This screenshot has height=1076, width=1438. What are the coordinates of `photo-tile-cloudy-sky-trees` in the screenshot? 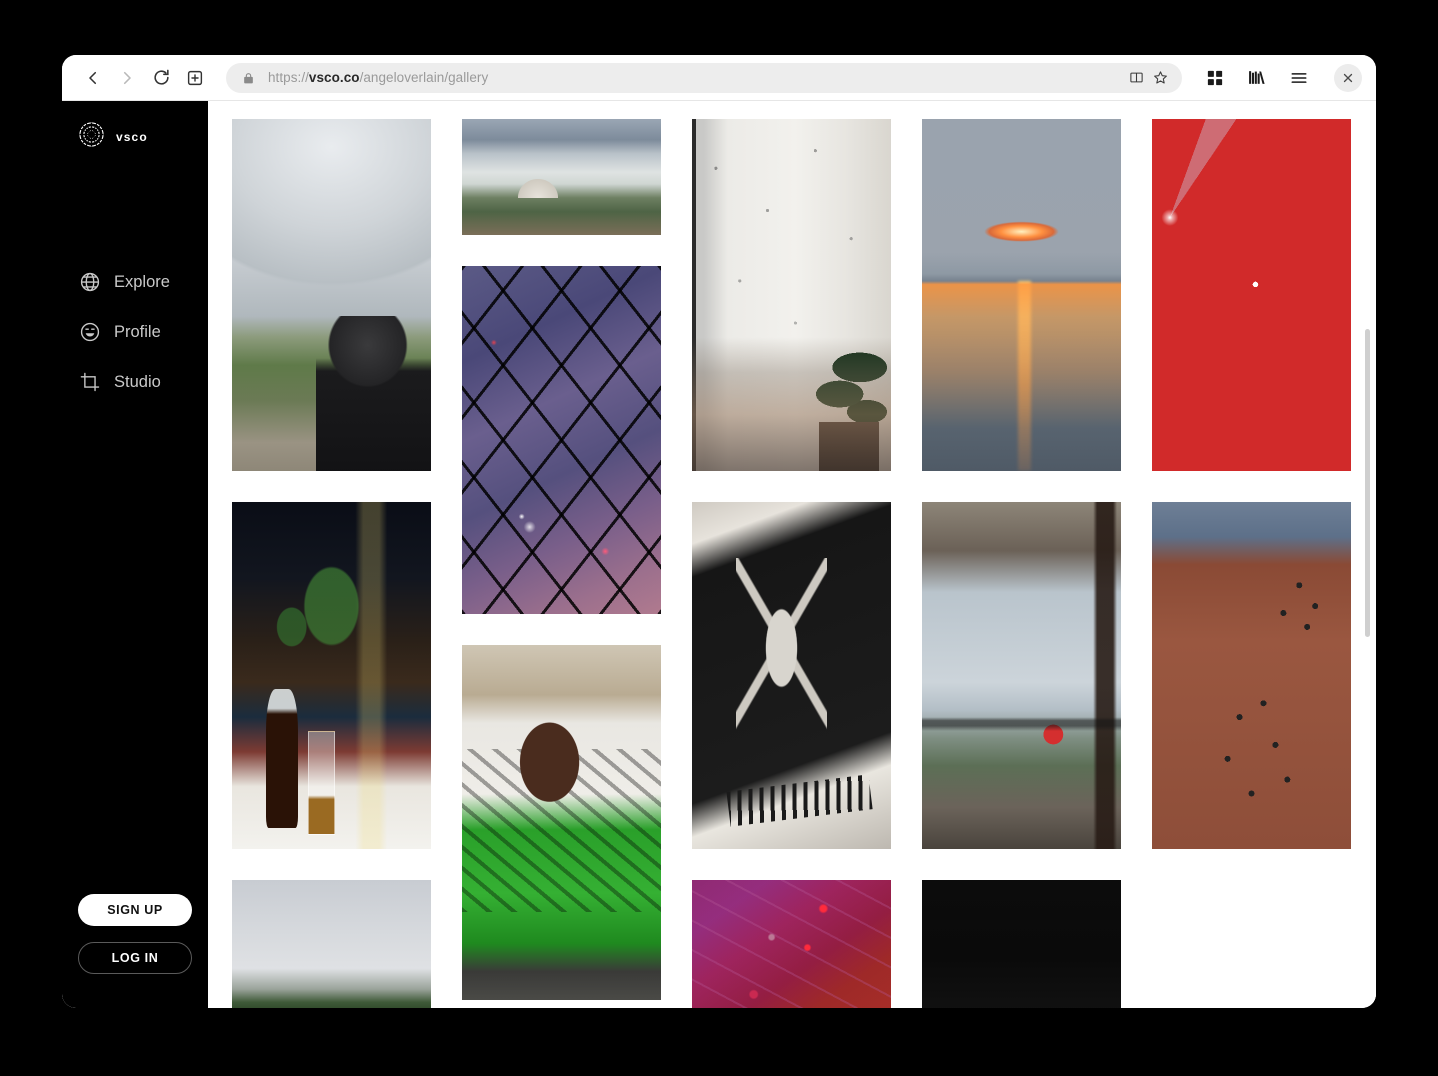 It's located at (331, 944).